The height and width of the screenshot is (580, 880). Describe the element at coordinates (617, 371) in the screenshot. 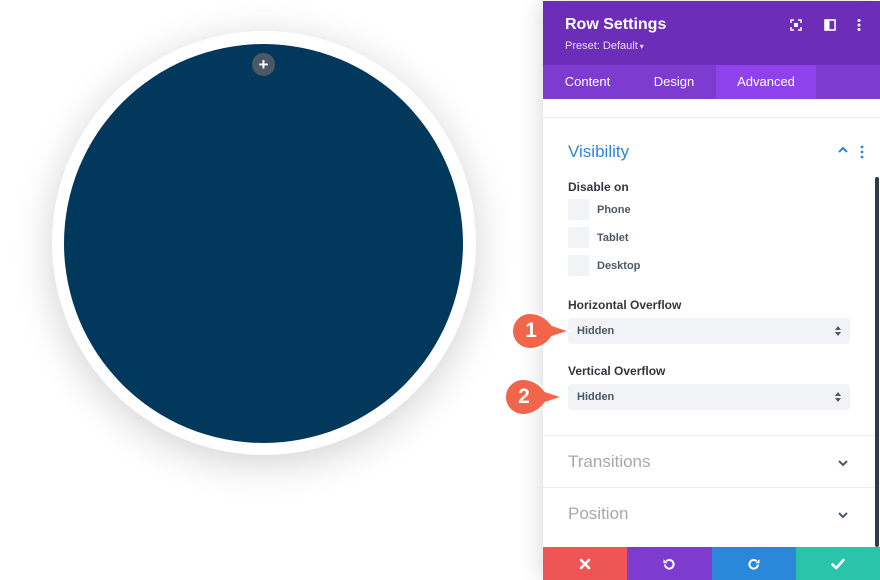

I see `vertical-overflow-label: Vertical Overflow` at that location.